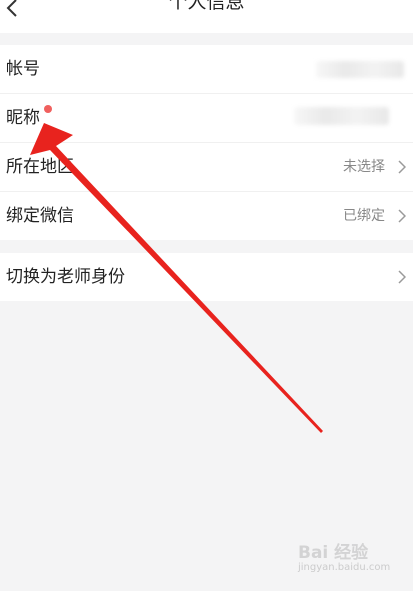  I want to click on switch-role-section: 切换为老师身份, so click(206, 277).